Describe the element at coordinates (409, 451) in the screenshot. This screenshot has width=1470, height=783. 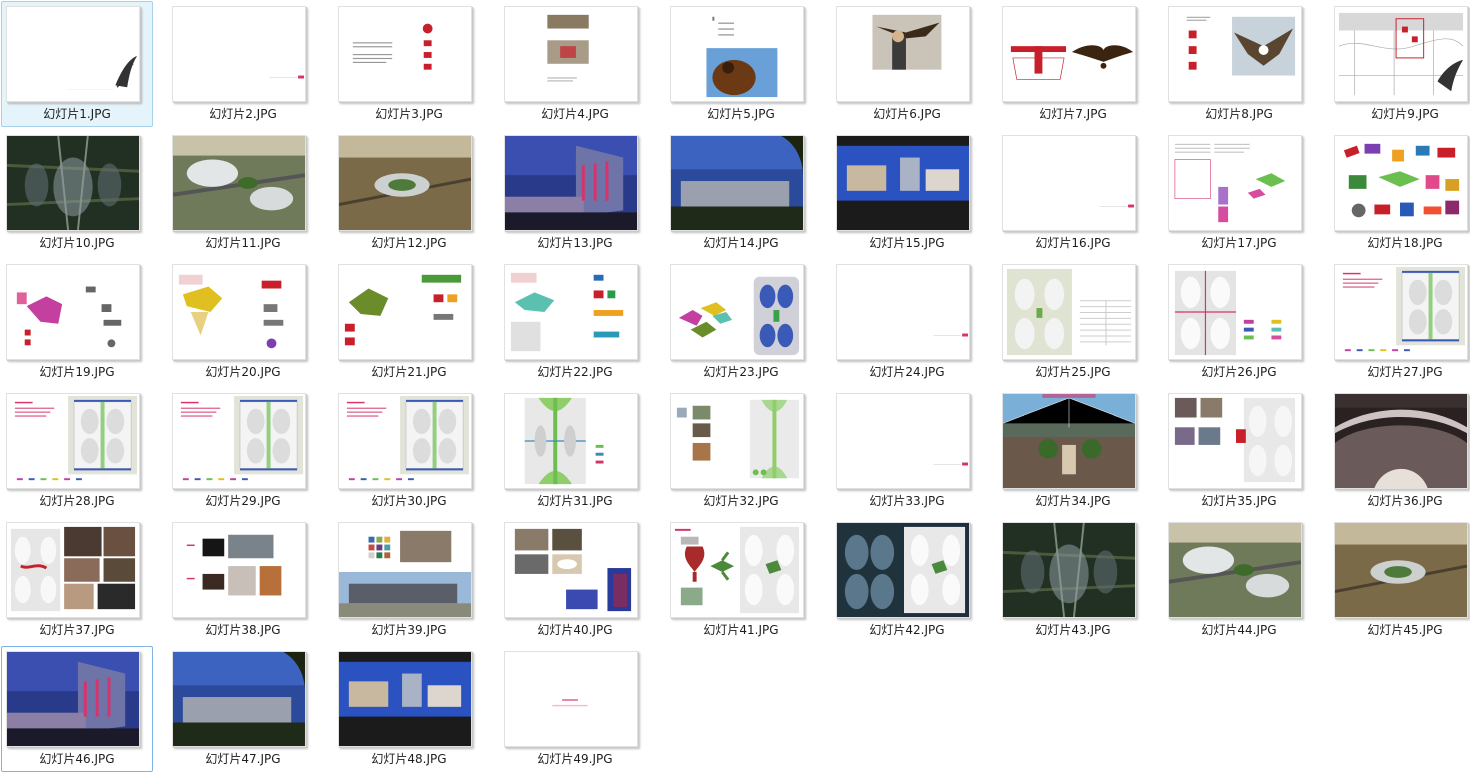
I see `file-item: 幻灯片30.JPG` at that location.